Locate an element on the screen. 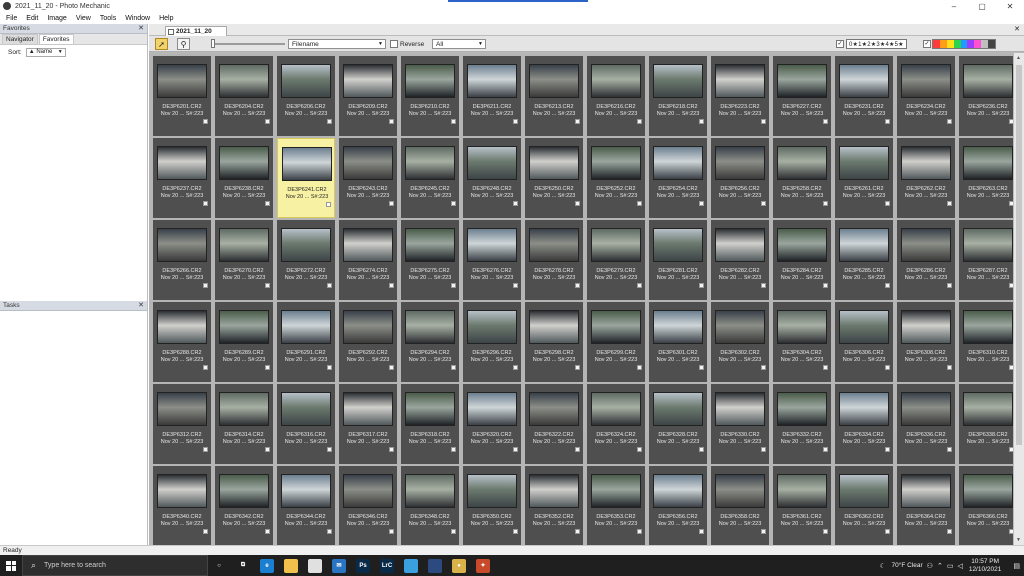 This screenshot has height=576, width=1024. thumbnail-cell: DE3P6330.CR2 Nov 20 ... S#:223 is located at coordinates (740, 424).